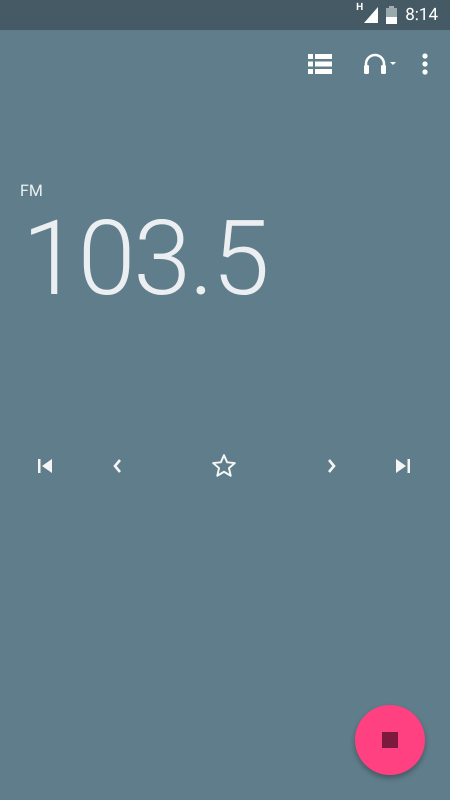 This screenshot has height=800, width=450. What do you see at coordinates (224, 466) in the screenshot?
I see `star-icon` at bounding box center [224, 466].